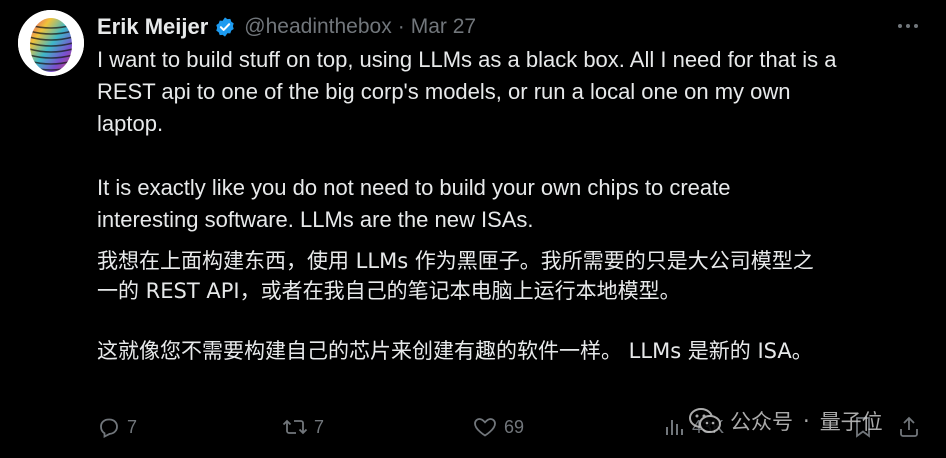 This screenshot has height=458, width=946. I want to click on display-name: Erik Meijer, so click(152, 27).